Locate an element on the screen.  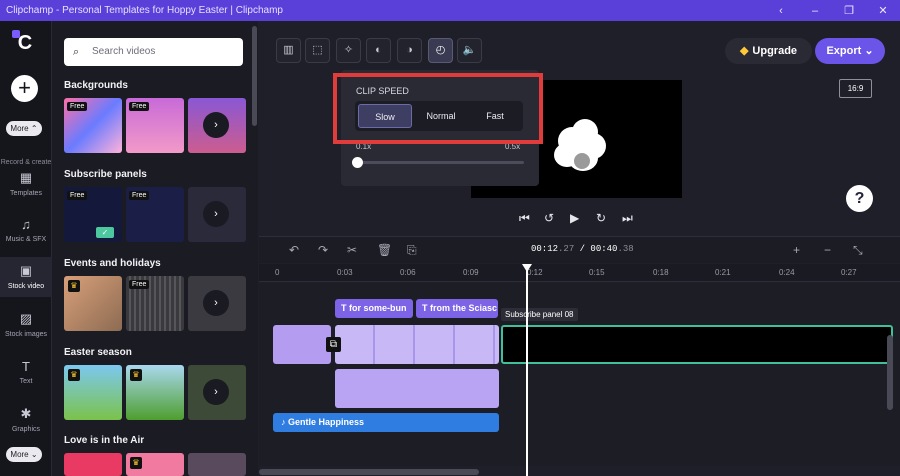
ruler-tick: 0:15 is located at coordinates (597, 272).